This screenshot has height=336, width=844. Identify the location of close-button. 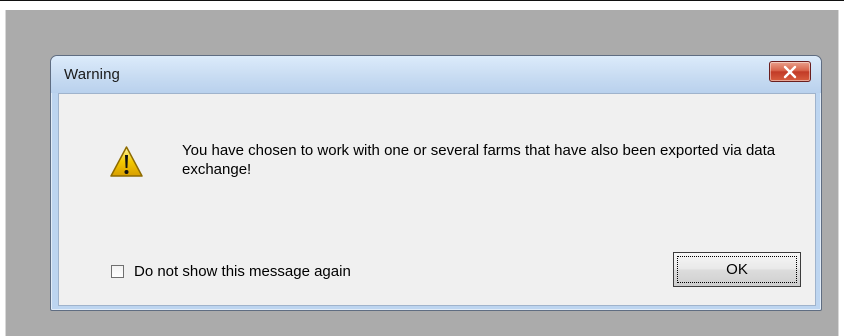
(790, 71).